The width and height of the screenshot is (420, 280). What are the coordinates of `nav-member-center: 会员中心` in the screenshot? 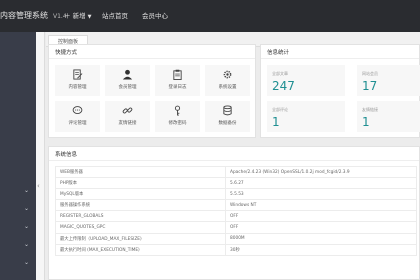 It's located at (155, 15).